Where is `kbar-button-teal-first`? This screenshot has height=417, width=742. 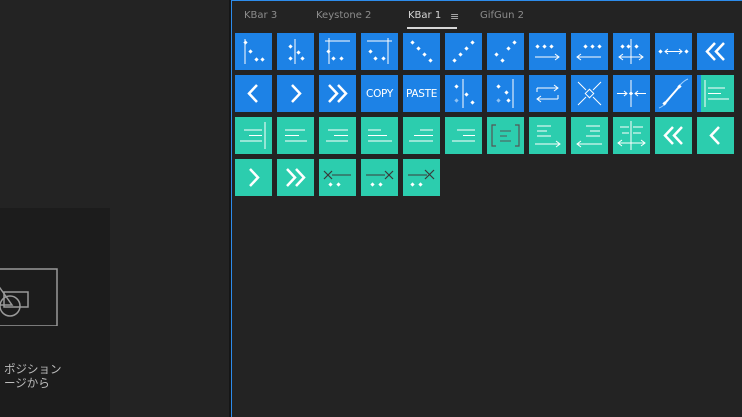
kbar-button-teal-first is located at coordinates (673, 135).